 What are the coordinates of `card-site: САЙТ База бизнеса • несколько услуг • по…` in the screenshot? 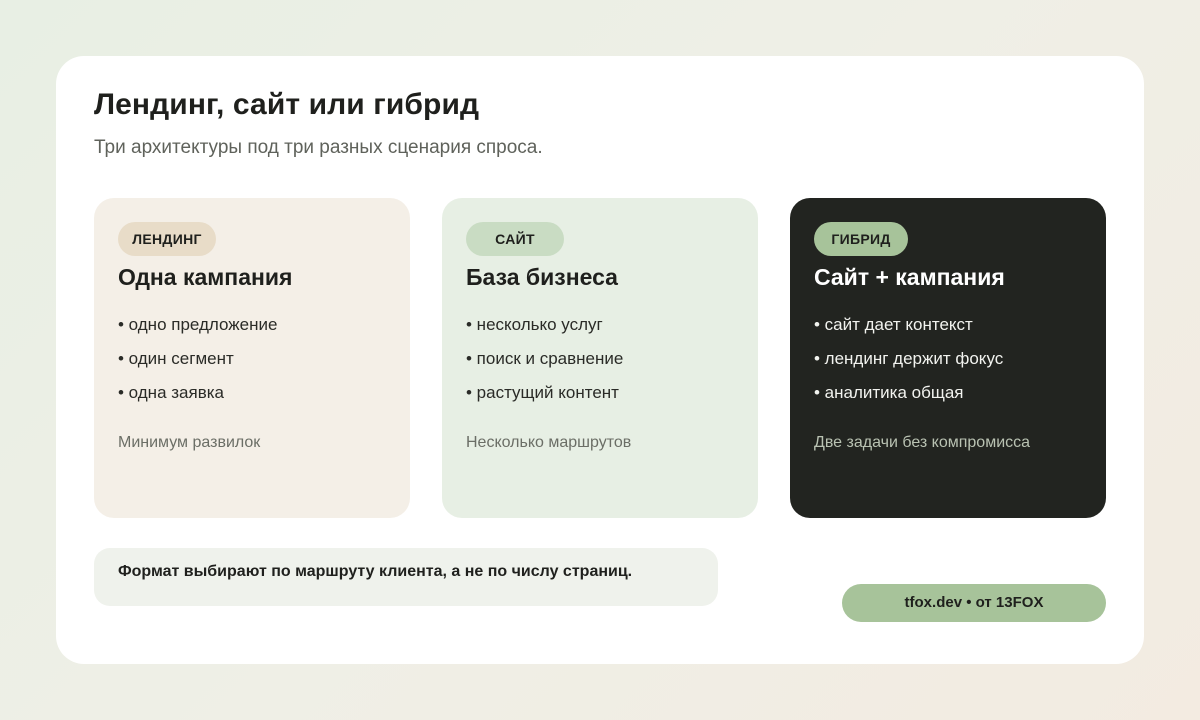 It's located at (600, 358).